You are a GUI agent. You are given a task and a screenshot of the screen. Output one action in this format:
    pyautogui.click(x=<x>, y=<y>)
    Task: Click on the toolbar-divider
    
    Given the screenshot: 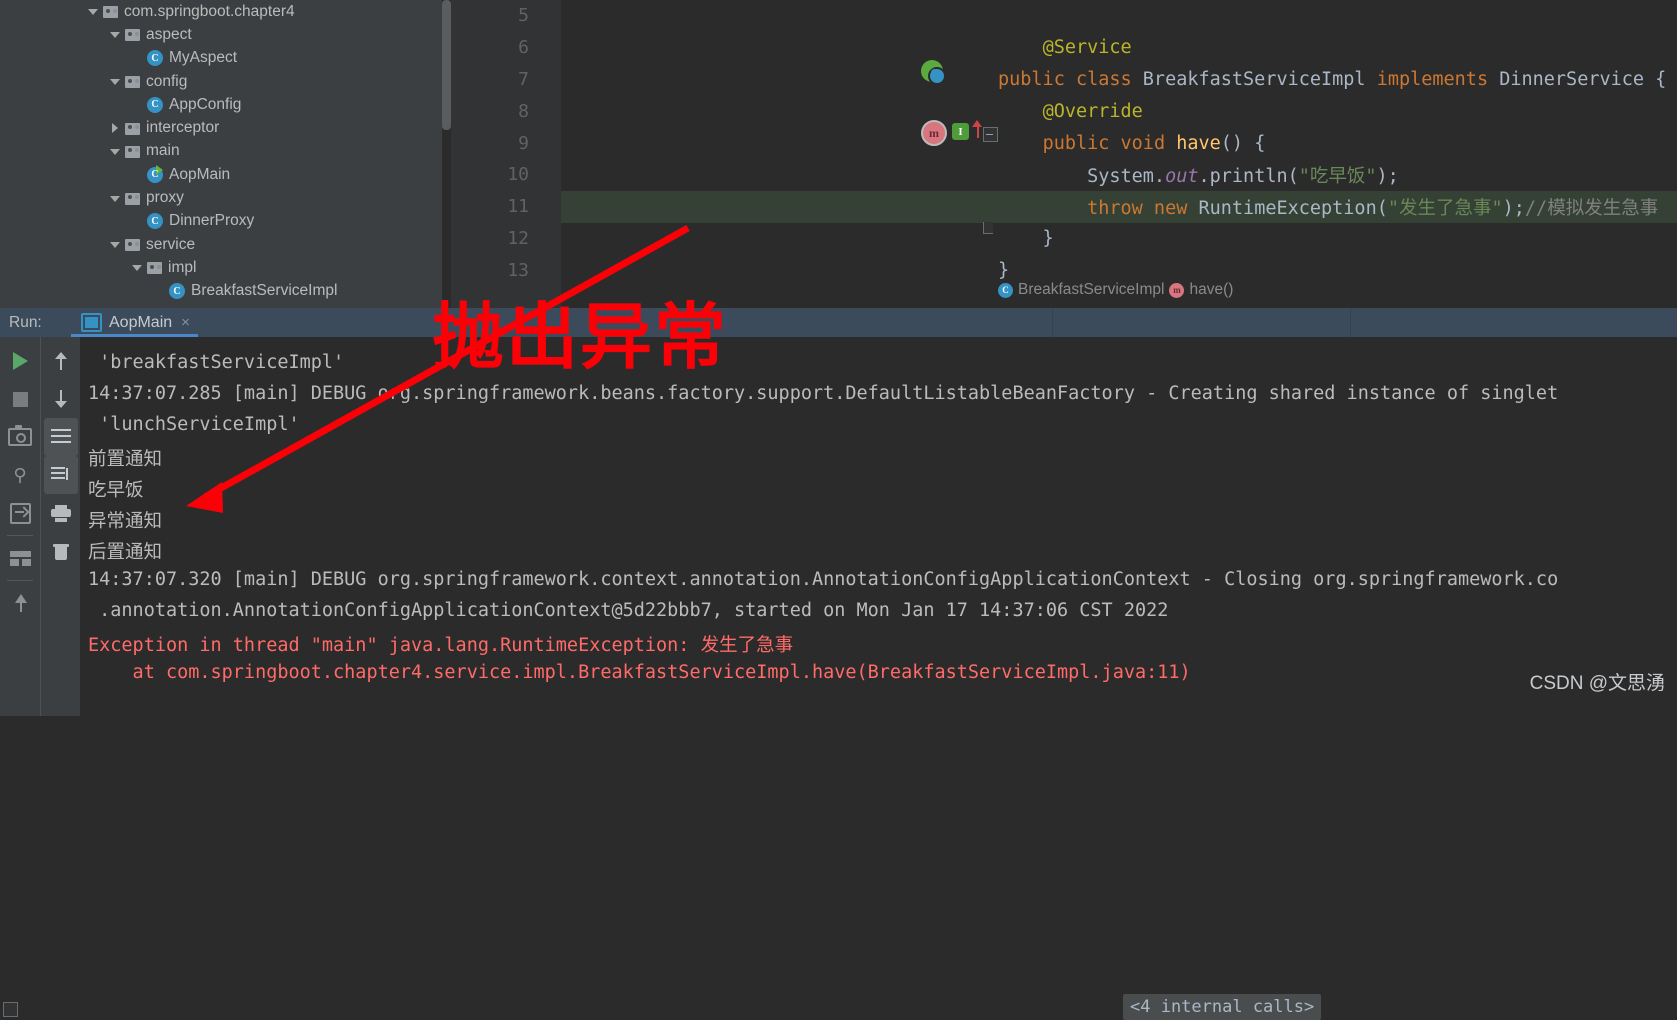 What is the action you would take?
    pyautogui.click(x=20, y=580)
    